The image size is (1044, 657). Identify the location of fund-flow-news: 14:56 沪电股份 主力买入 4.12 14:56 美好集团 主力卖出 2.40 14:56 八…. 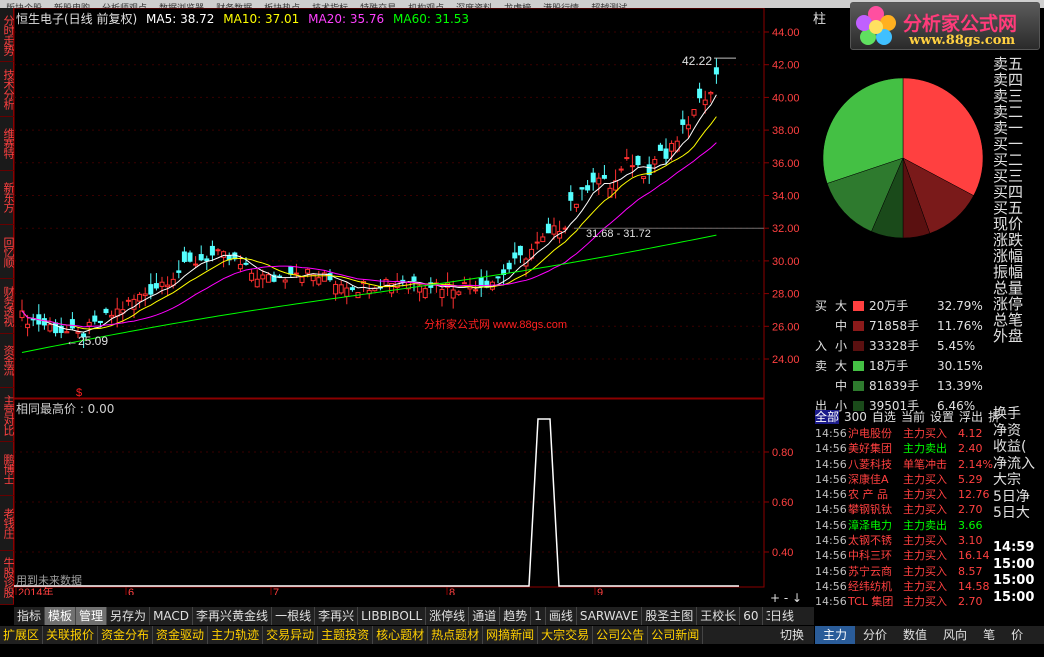
(905, 518).